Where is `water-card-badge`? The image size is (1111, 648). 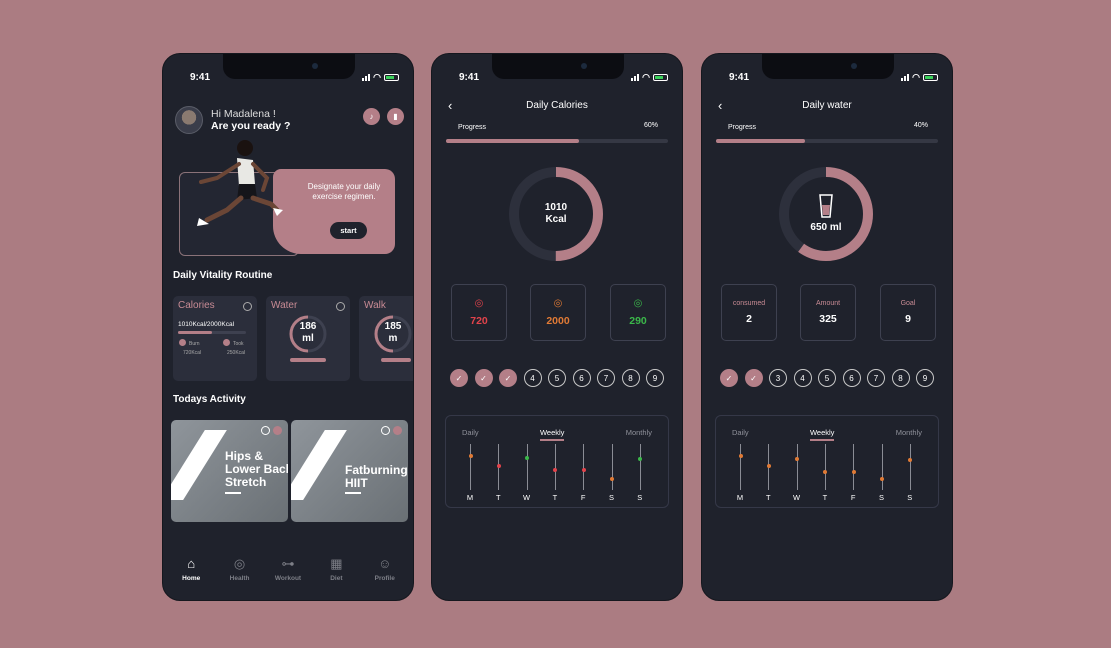
water-card-badge is located at coordinates (308, 360).